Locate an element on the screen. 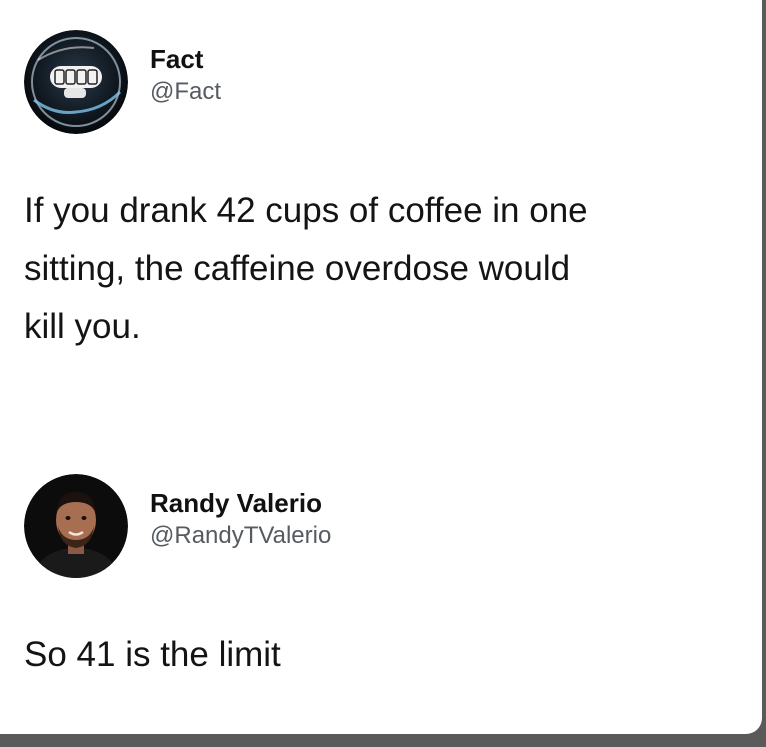 The image size is (766, 747). randy-avatar is located at coordinates (76, 526).